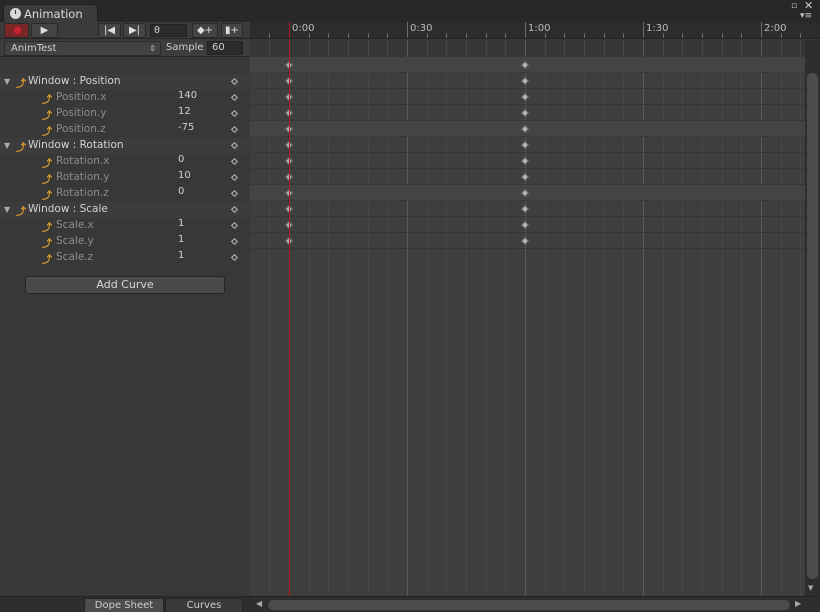 Image resolution: width=820 pixels, height=612 pixels. Describe the element at coordinates (798, 603) in the screenshot. I see `scroll-right-icon: ▶` at that location.